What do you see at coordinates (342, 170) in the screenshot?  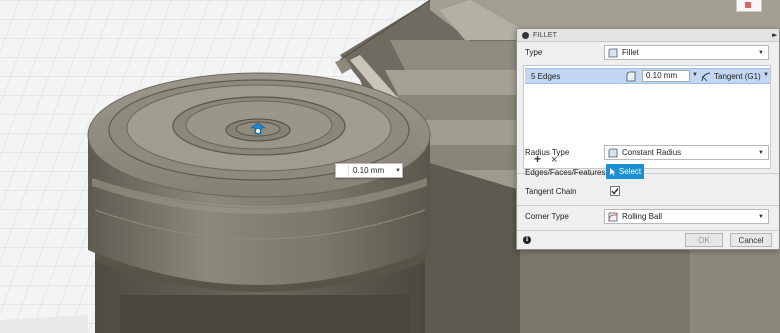 I see `canvas-input-handle` at bounding box center [342, 170].